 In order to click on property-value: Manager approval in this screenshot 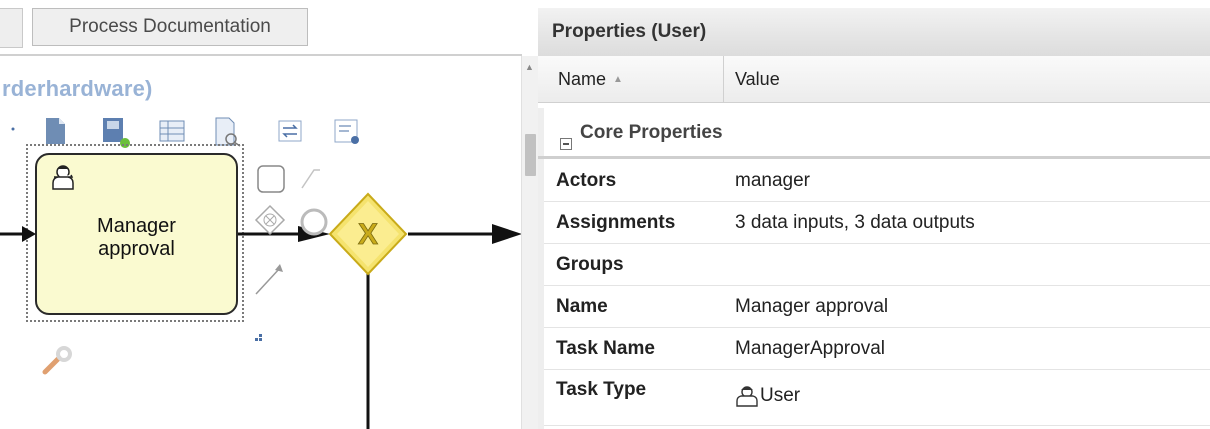, I will do `click(811, 307)`.